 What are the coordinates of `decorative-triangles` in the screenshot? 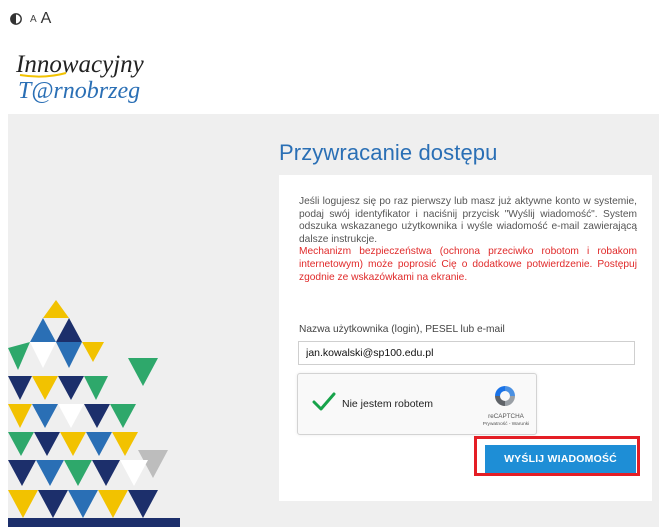 It's located at (94, 413).